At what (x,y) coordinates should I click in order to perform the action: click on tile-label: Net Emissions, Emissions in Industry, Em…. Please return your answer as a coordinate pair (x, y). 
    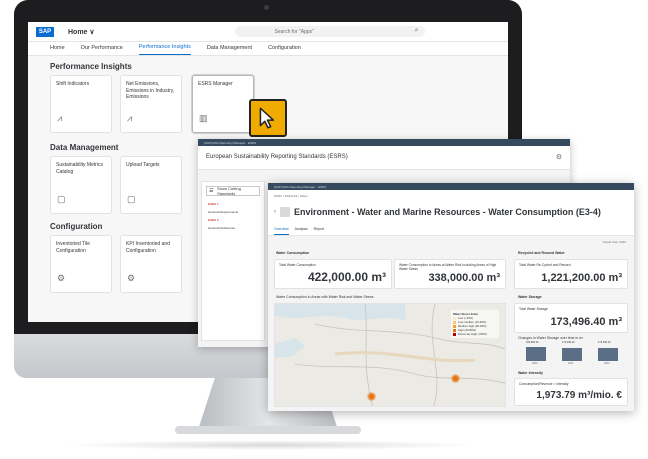
    Looking at the image, I should click on (150, 90).